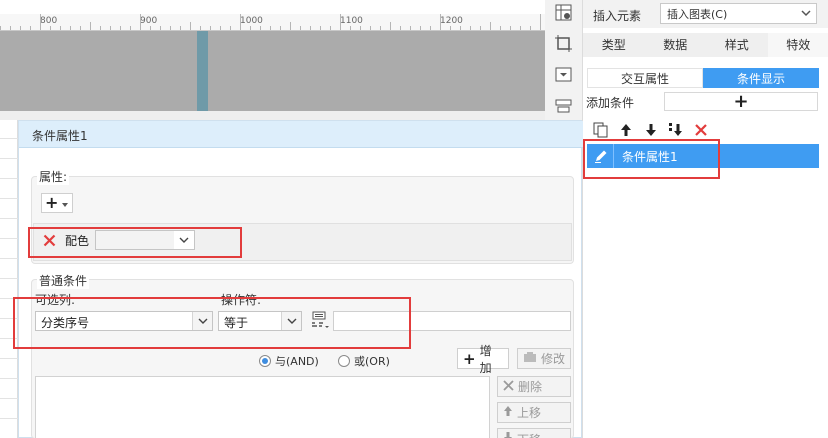 The height and width of the screenshot is (438, 828). I want to click on move-down-label: 下移, so click(529, 434).